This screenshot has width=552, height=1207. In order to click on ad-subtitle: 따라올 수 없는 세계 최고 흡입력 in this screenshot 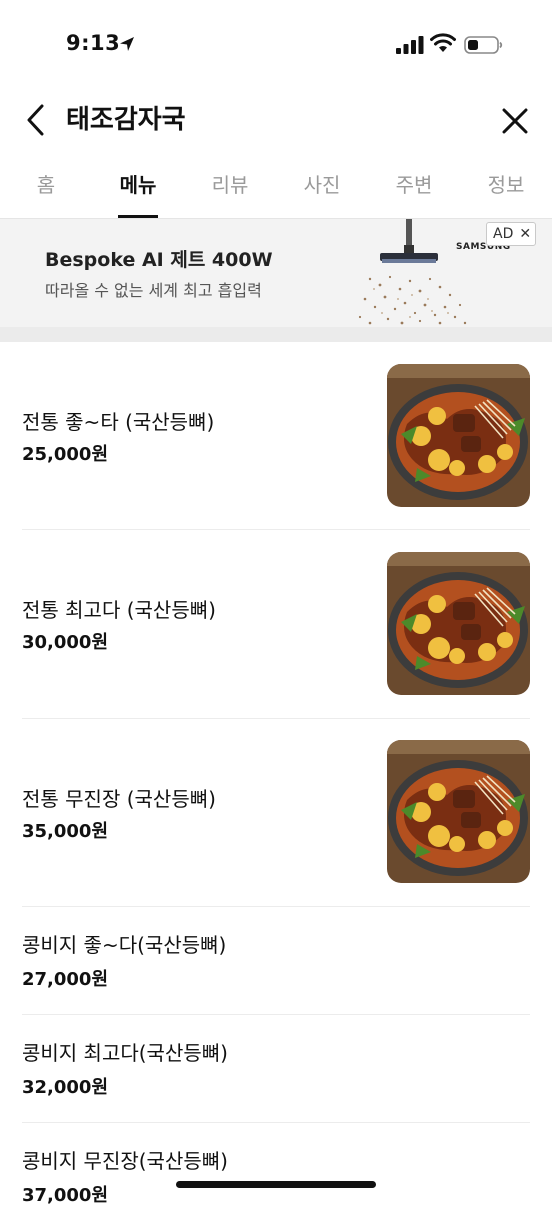, I will do `click(153, 290)`.